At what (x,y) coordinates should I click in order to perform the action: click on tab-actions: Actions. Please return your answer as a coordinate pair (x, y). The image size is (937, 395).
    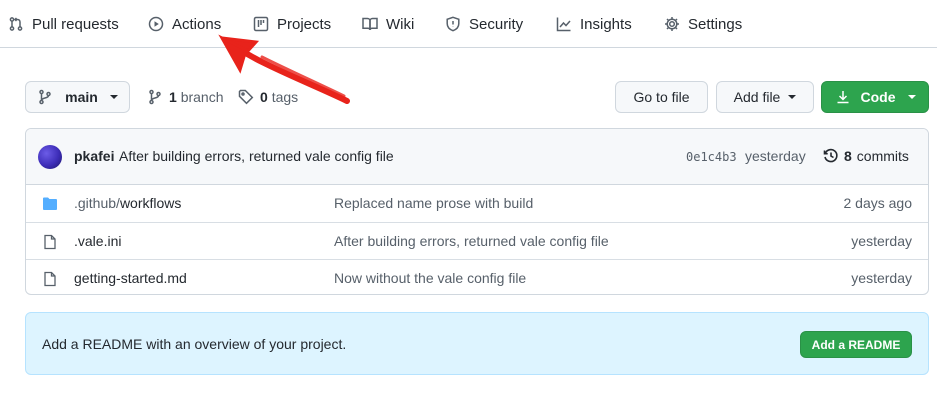
    Looking at the image, I should click on (184, 24).